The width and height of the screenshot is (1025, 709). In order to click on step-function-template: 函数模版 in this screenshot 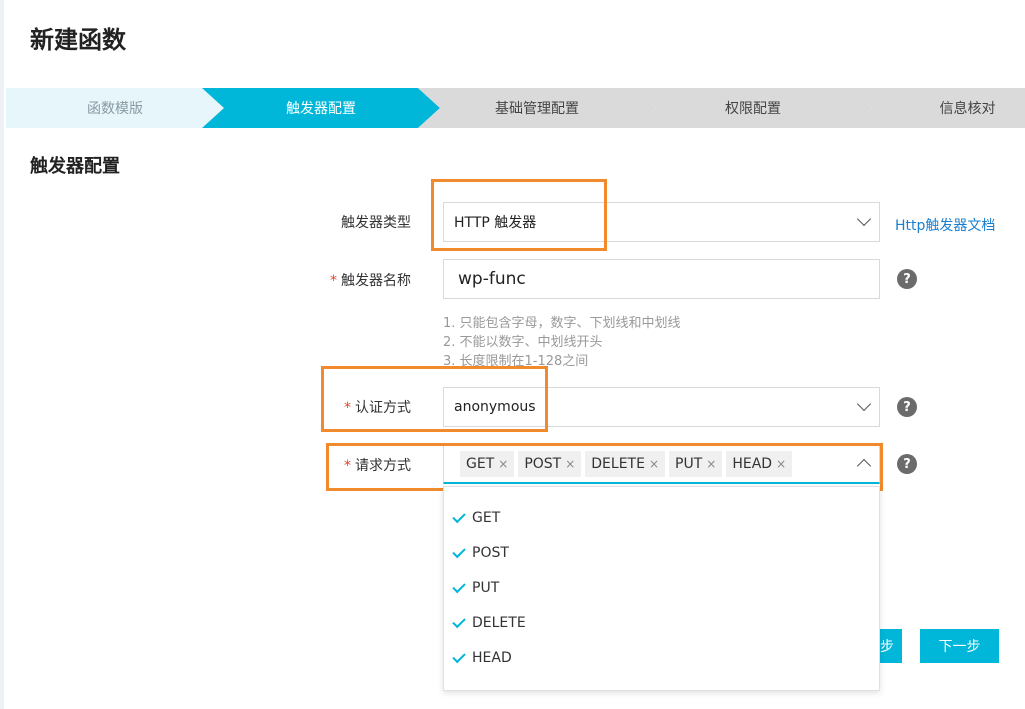, I will do `click(115, 108)`.